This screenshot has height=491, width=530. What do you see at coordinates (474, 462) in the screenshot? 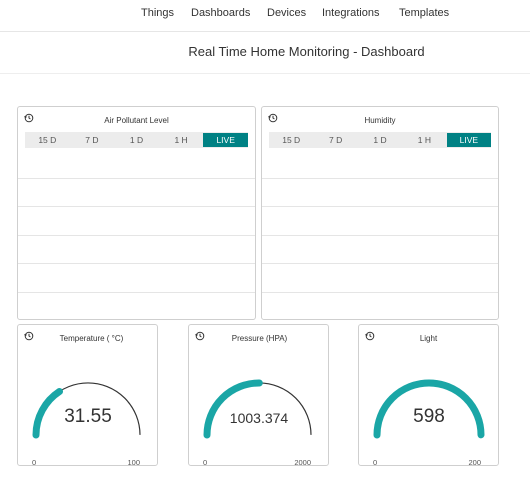
I see `gauge-max-label: 200` at bounding box center [474, 462].